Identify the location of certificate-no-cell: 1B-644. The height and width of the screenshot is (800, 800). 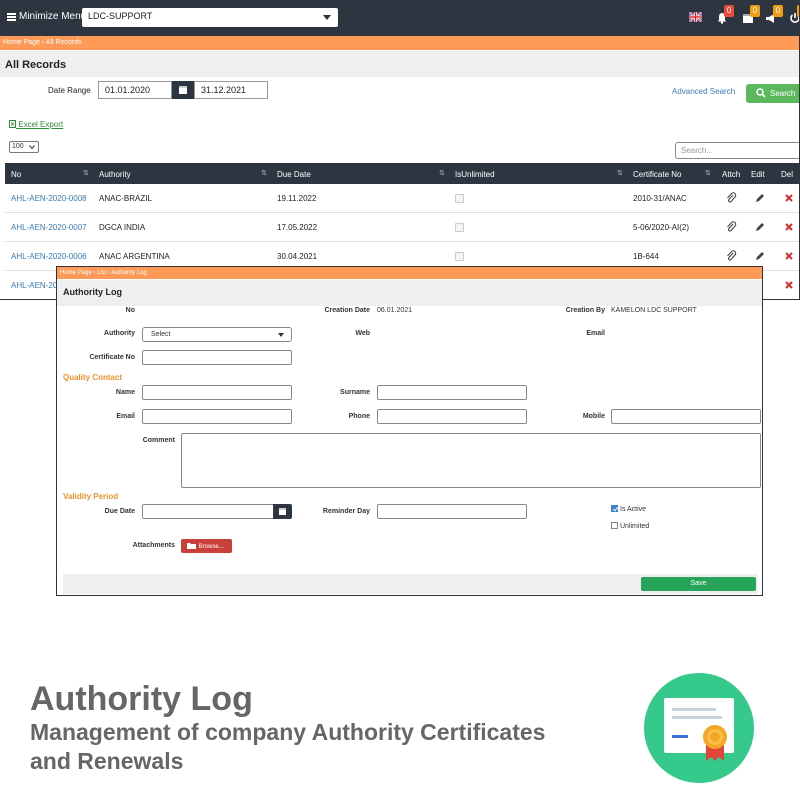
(646, 256).